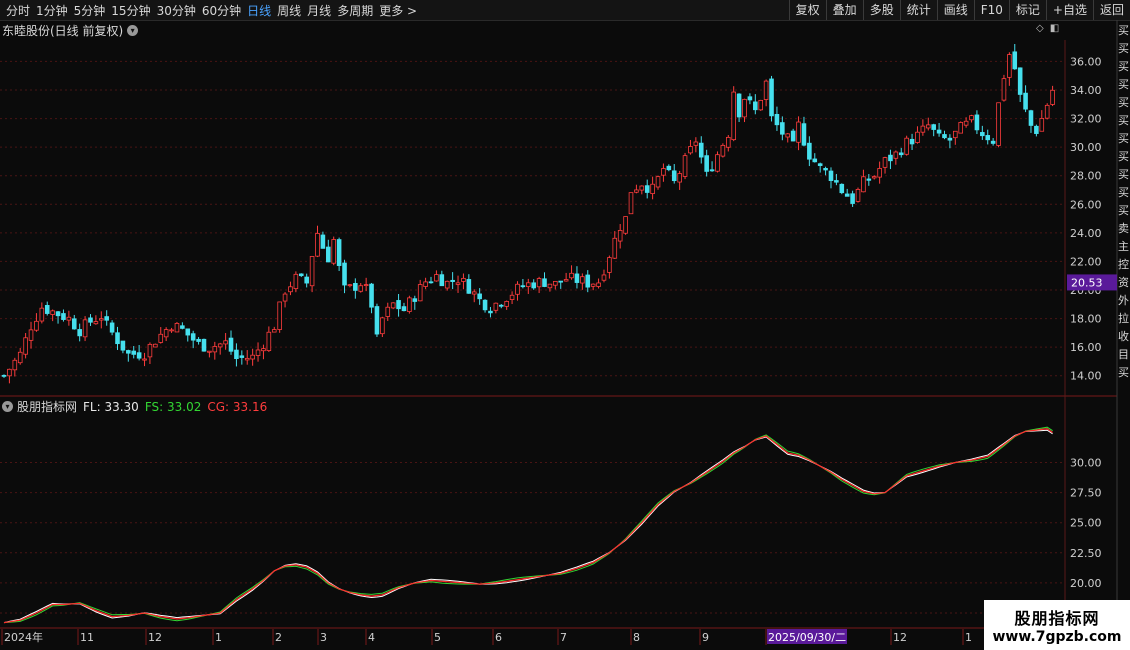  I want to click on y-tick-label: 30.00, so click(1086, 147).